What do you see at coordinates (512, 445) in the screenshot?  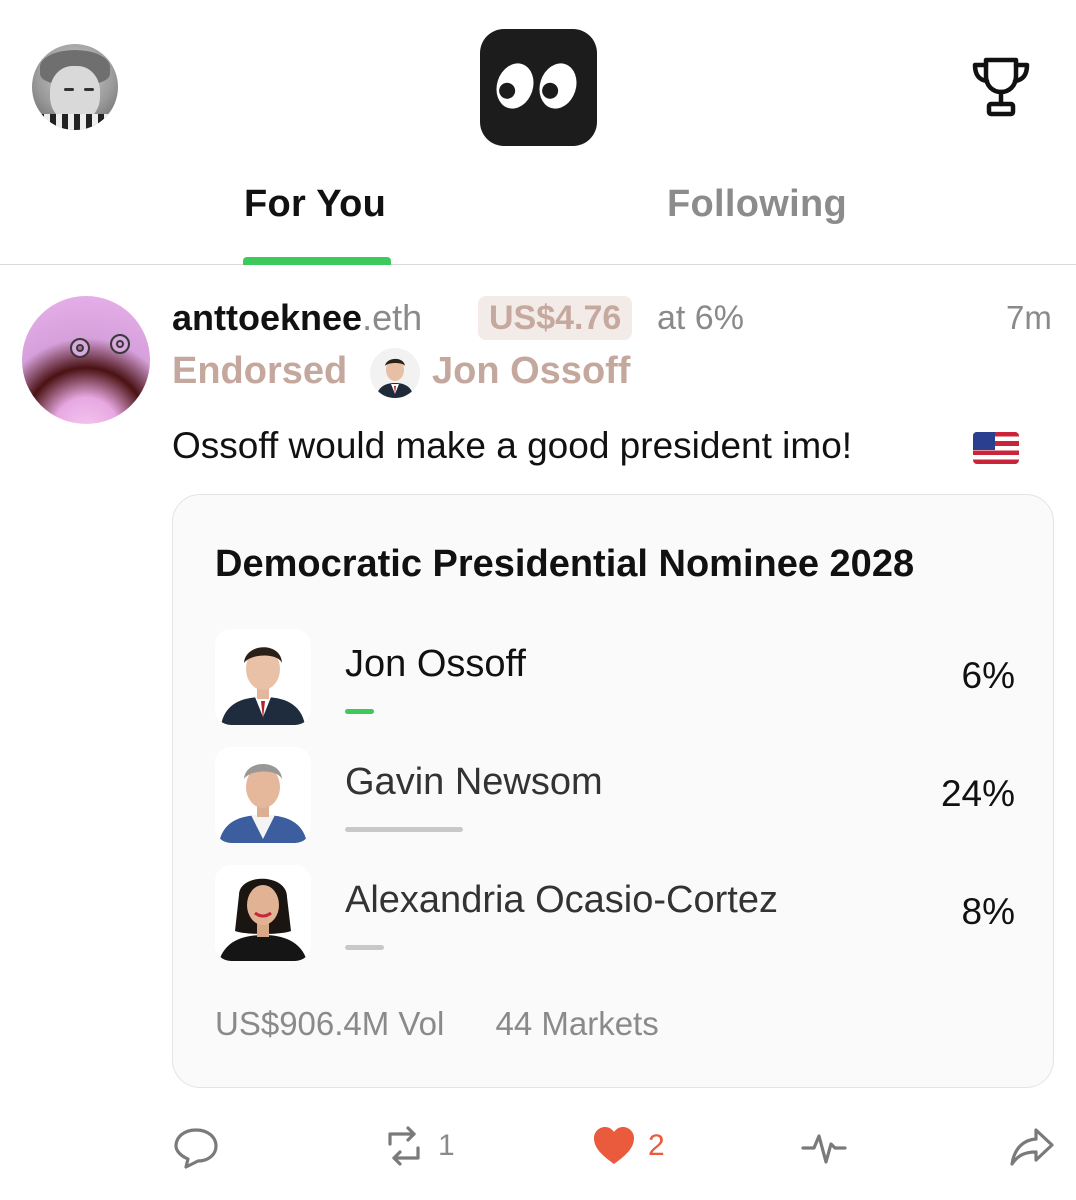 I see `post-body: Ossoff would make a good president imo!` at bounding box center [512, 445].